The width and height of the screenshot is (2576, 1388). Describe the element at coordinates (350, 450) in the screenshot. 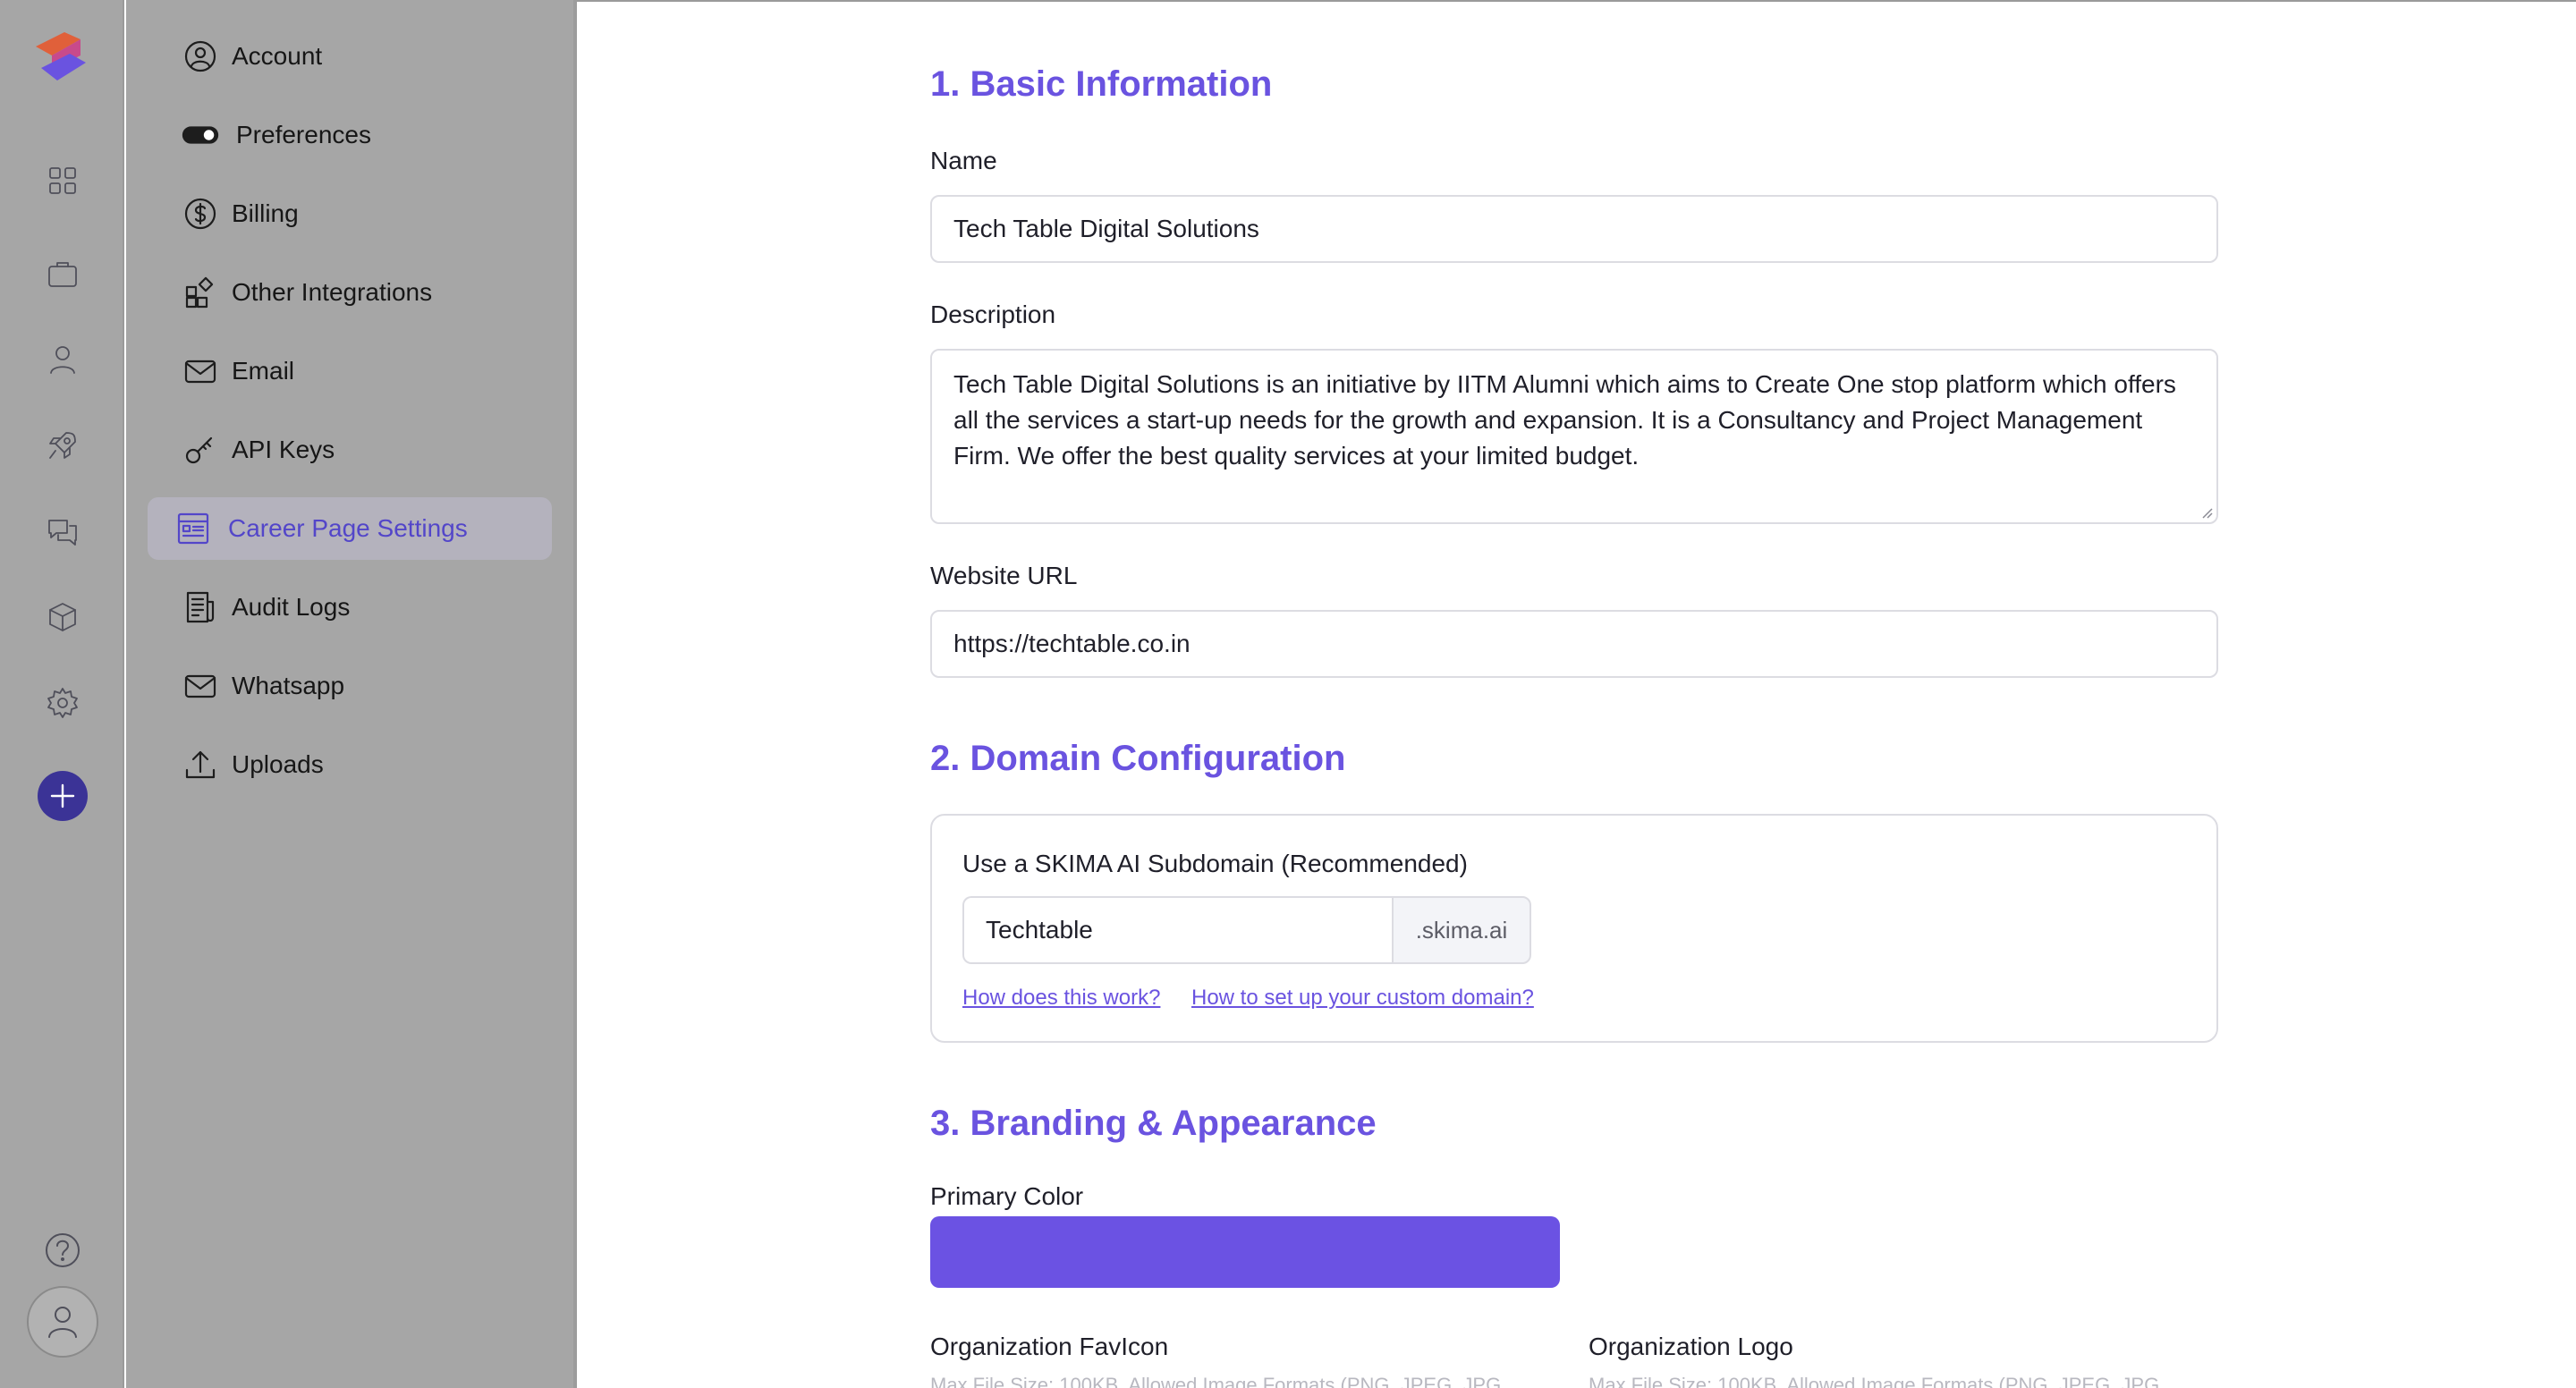

I see `sidebar-item-api-keys: API Keys` at that location.